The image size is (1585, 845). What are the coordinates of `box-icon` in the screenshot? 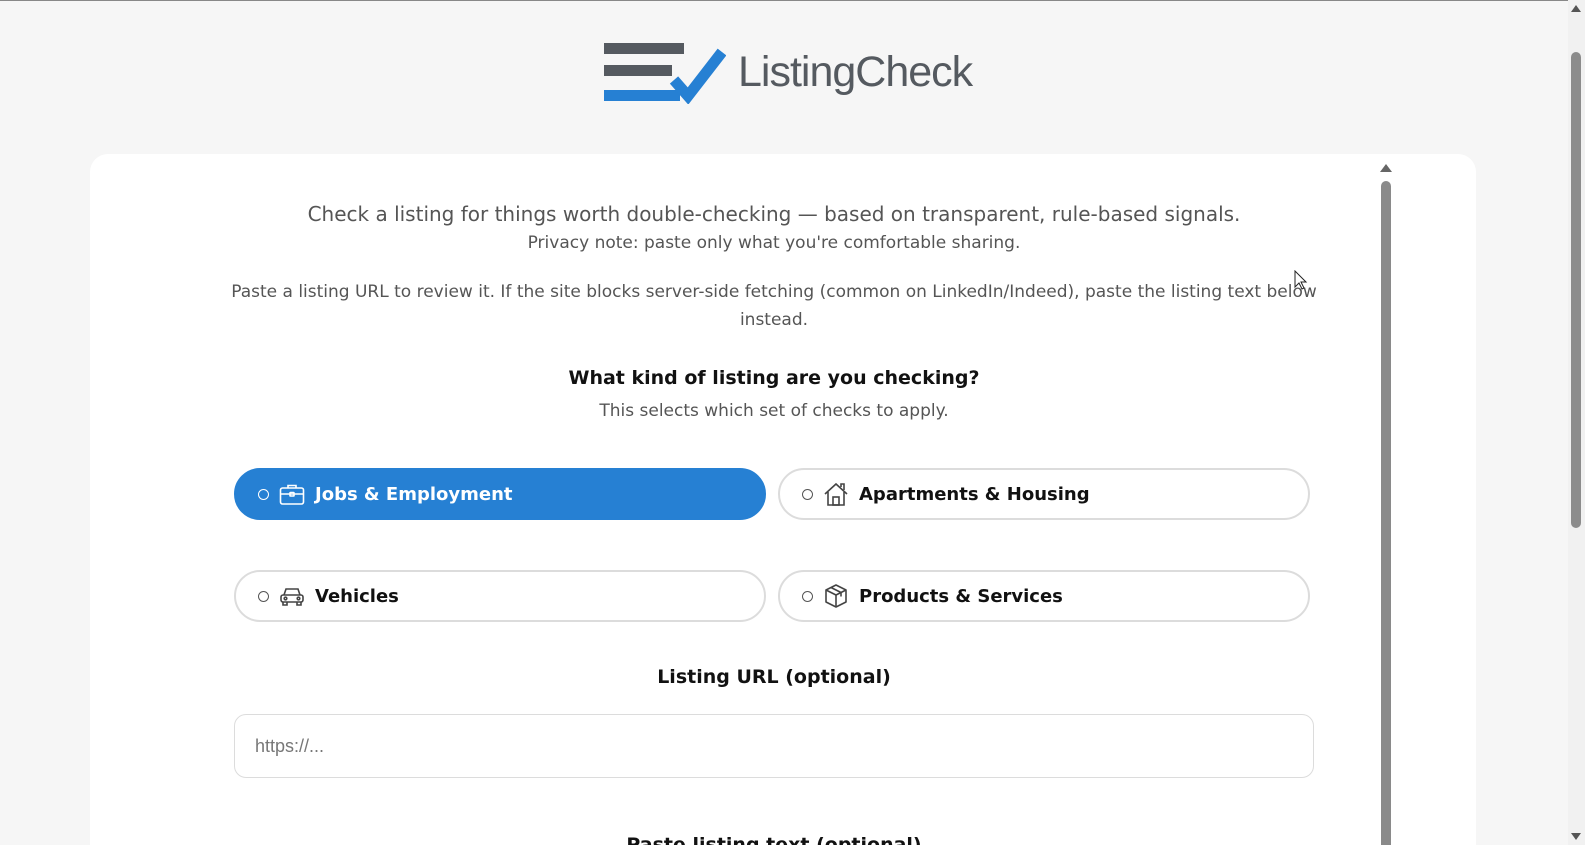 It's located at (836, 596).